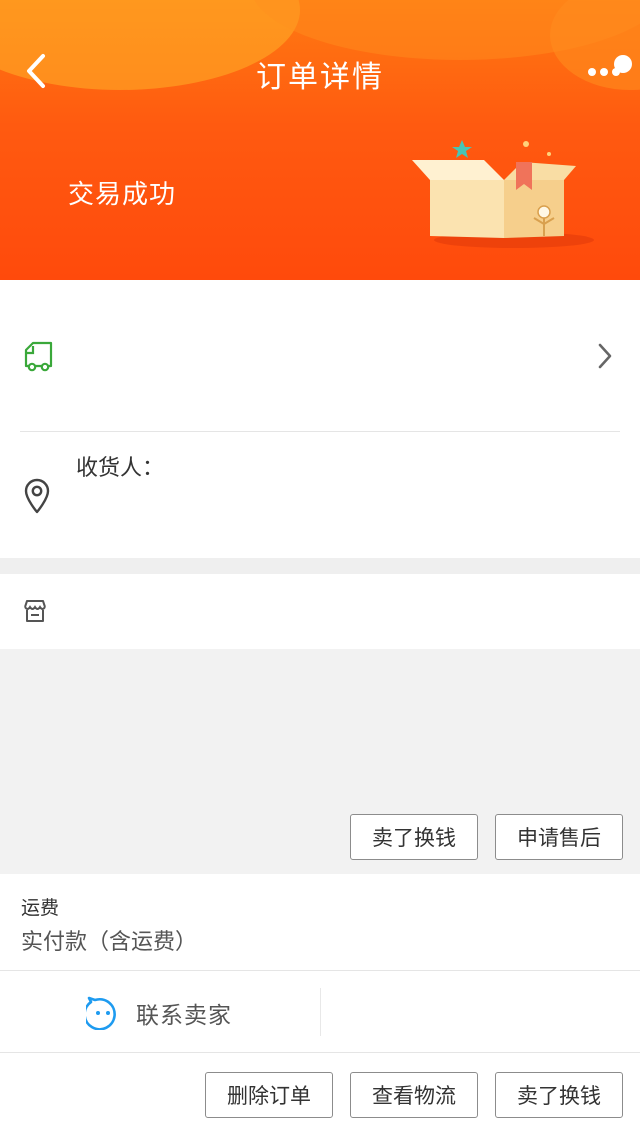 Image resolution: width=640 pixels, height=1138 pixels. What do you see at coordinates (122, 195) in the screenshot?
I see `order-status-text: 交易成功` at bounding box center [122, 195].